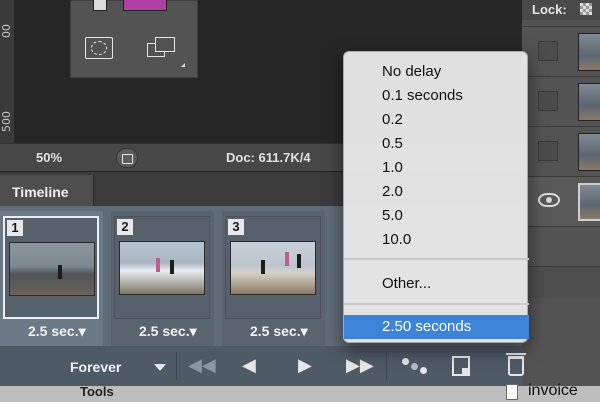 This screenshot has width=600, height=402. I want to click on timeline-frame-1: 1 2.5 sec.▾, so click(51, 280).